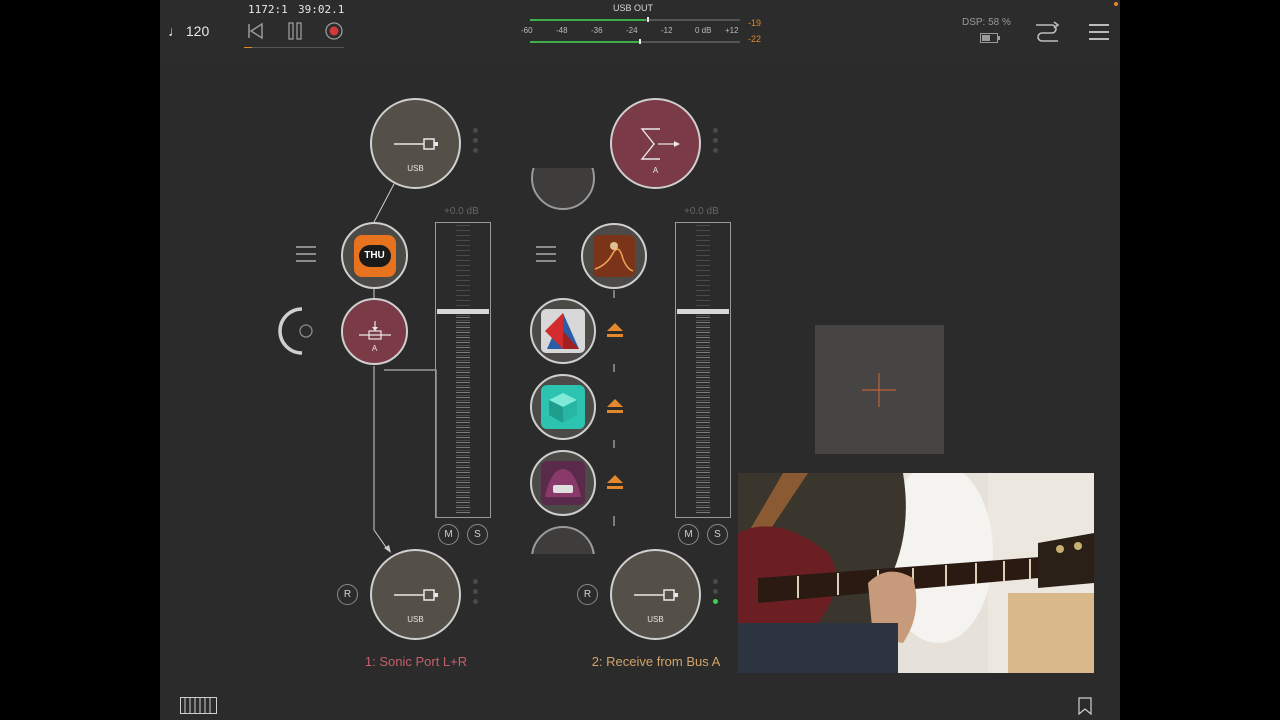 This screenshot has height=720, width=1280. I want to click on channel1-record-button: R, so click(347, 594).